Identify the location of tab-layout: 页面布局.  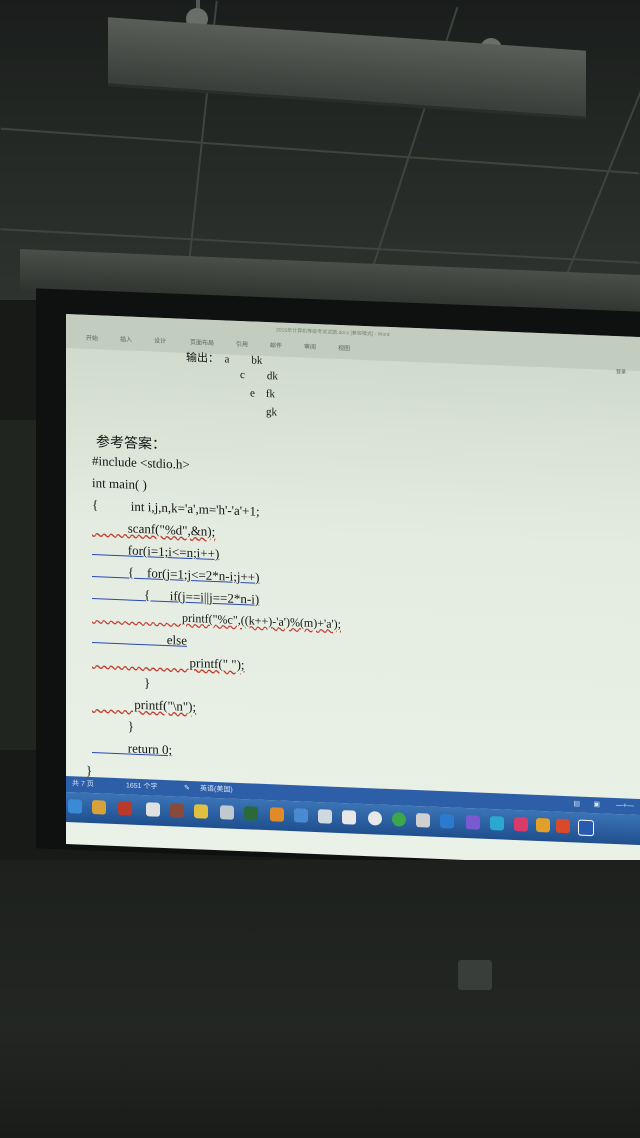
(202, 342).